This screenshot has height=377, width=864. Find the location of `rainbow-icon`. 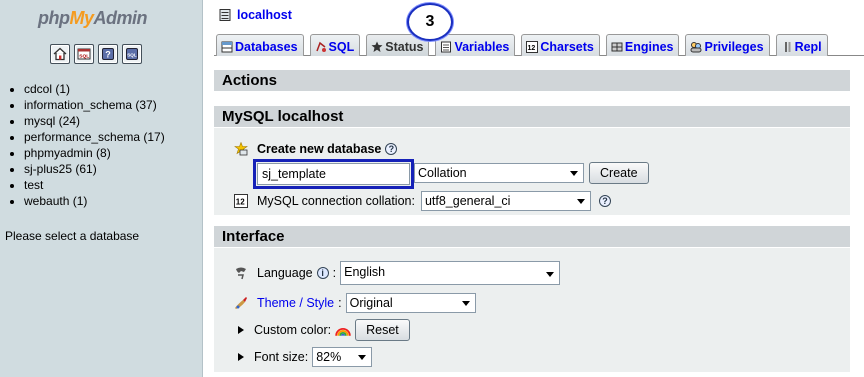

rainbow-icon is located at coordinates (343, 330).